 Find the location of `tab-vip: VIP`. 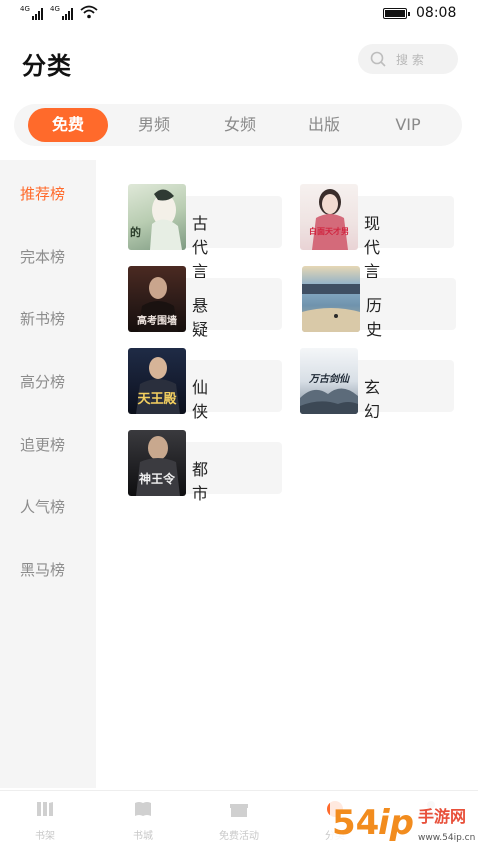

tab-vip: VIP is located at coordinates (408, 125).